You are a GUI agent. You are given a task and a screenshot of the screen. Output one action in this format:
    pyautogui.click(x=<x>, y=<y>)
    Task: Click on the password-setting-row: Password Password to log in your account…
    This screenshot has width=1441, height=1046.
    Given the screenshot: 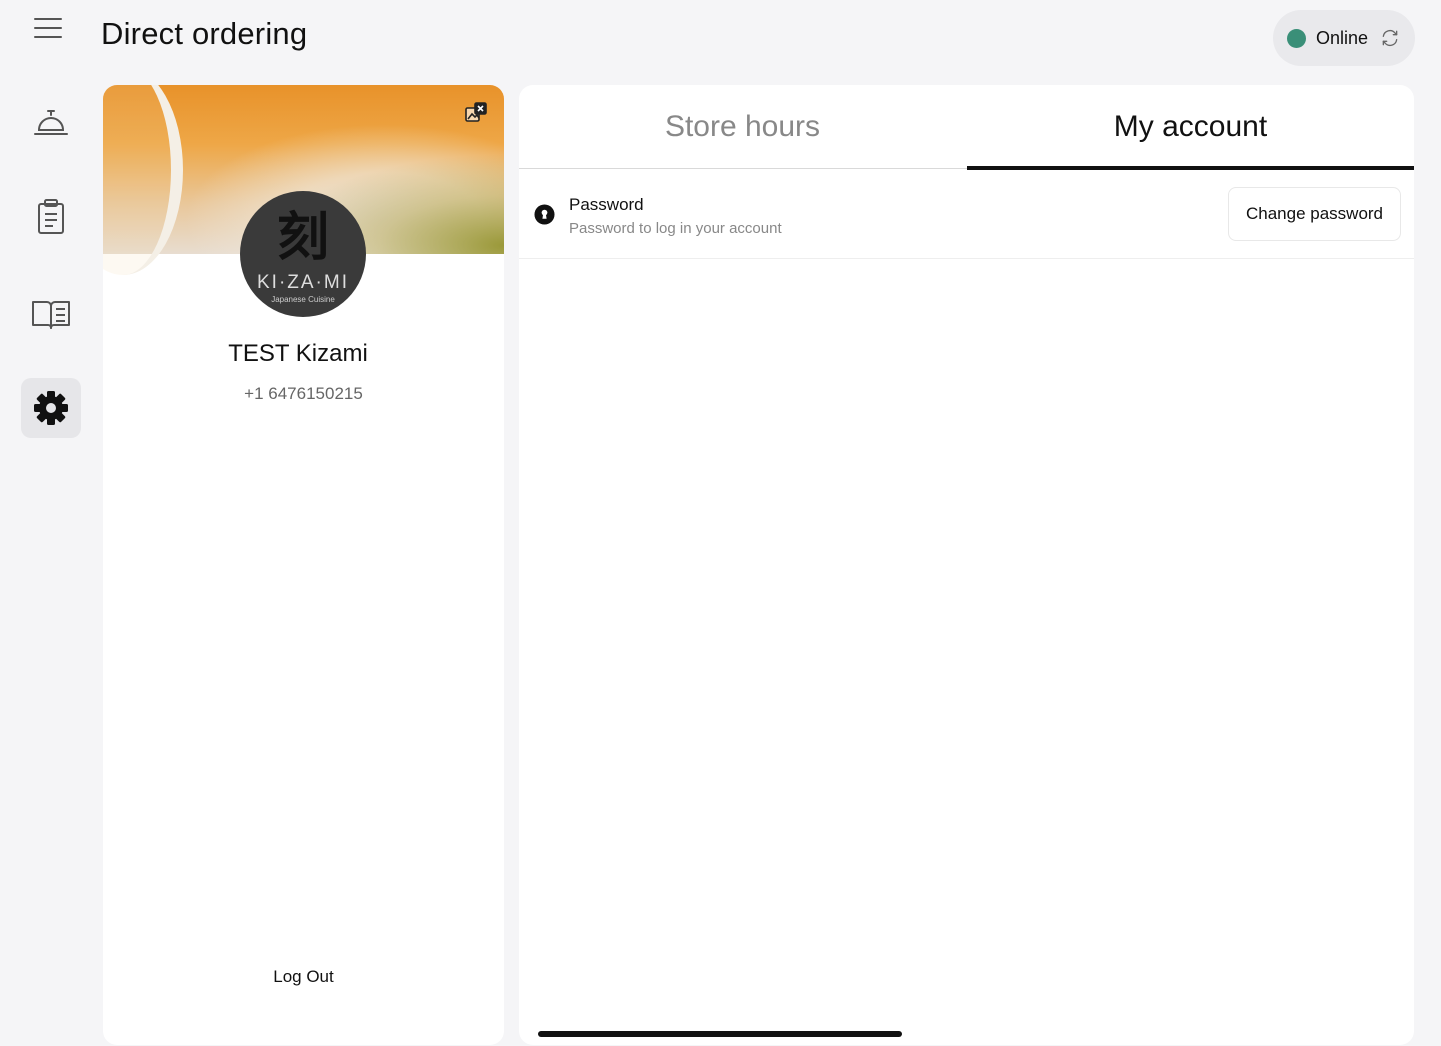 What is the action you would take?
    pyautogui.click(x=966, y=214)
    